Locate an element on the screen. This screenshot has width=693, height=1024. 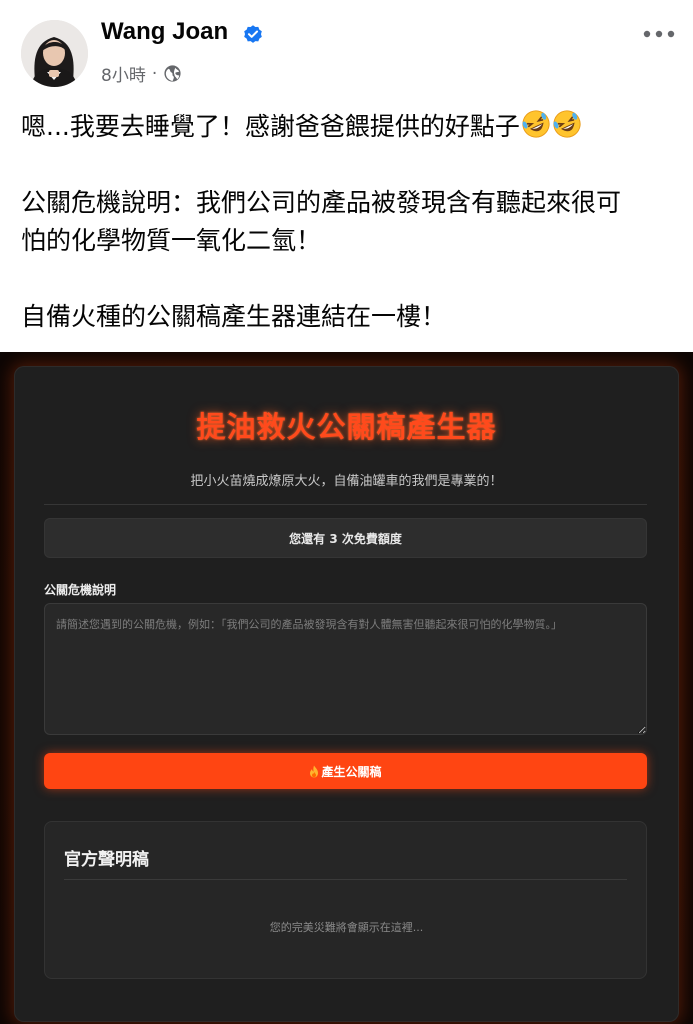
generate-statement-button: 產生公關稿 is located at coordinates (345, 771).